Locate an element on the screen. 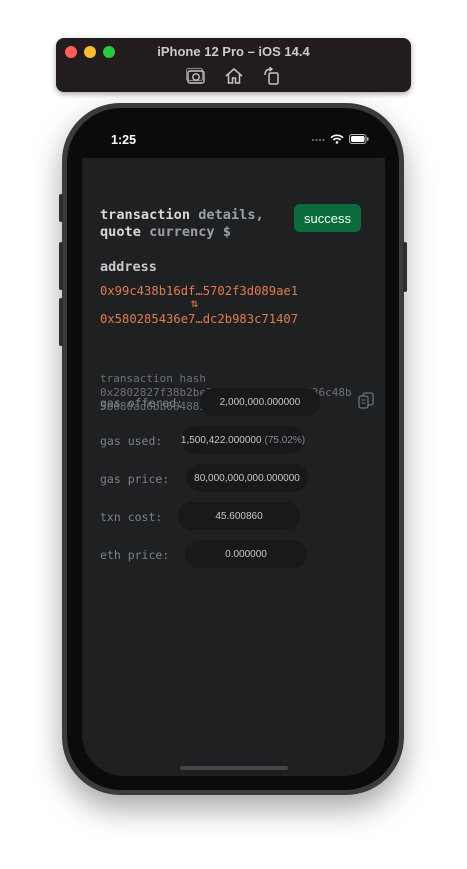 The image size is (467, 869). wifi-icon is located at coordinates (337, 139).